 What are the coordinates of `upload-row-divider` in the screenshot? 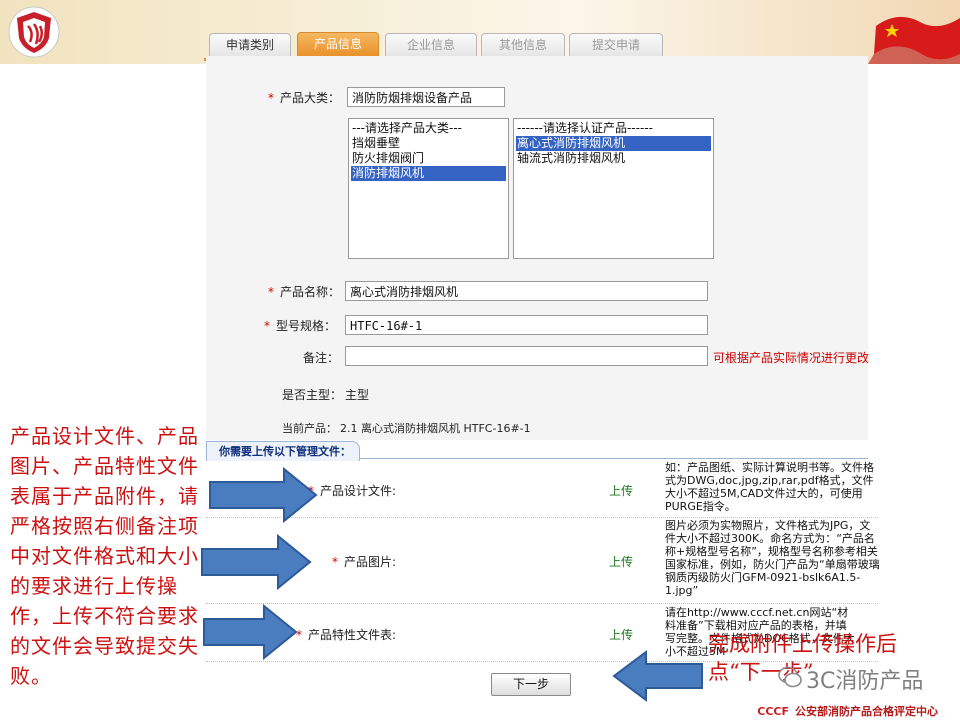 It's located at (542, 603).